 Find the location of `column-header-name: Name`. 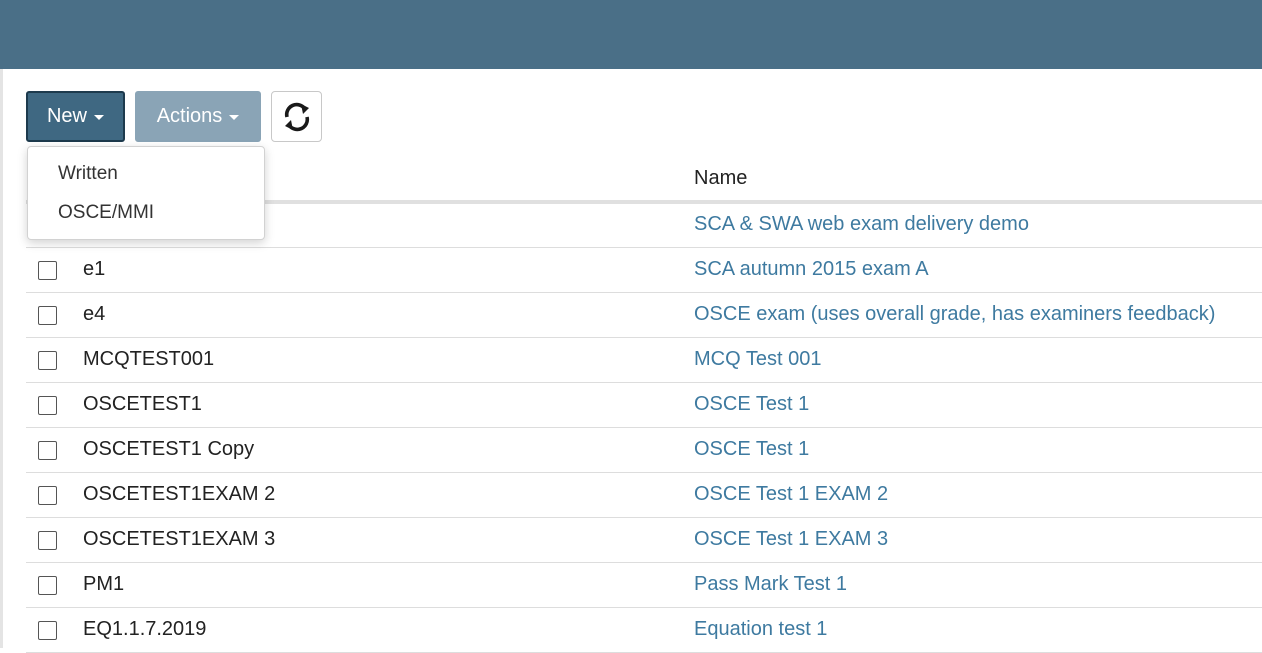

column-header-name: Name is located at coordinates (720, 178).